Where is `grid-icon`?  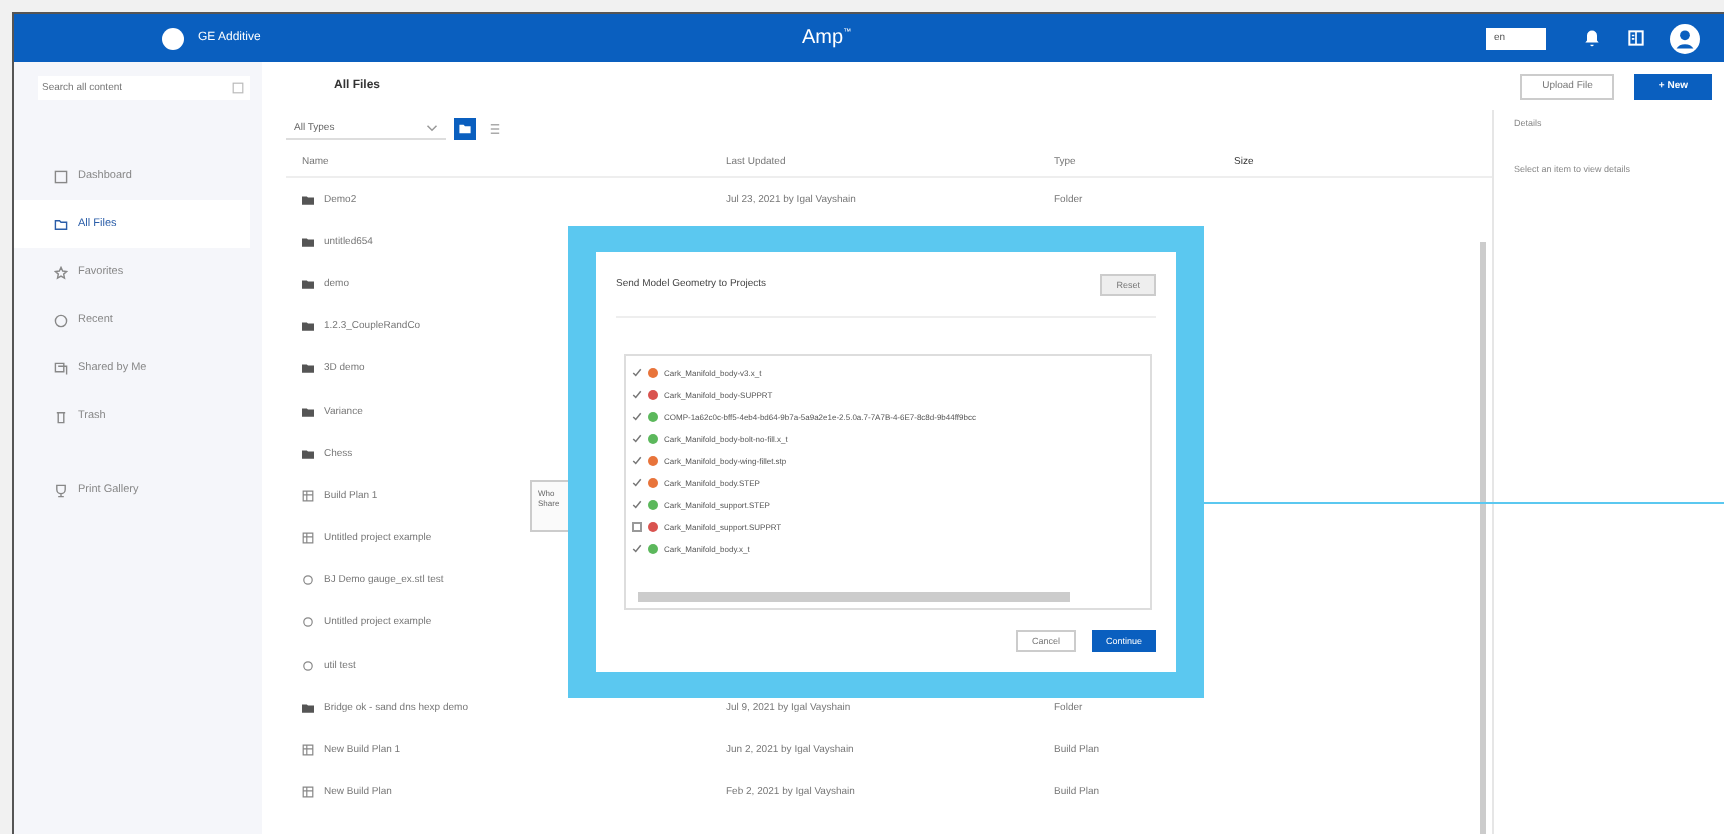
grid-icon is located at coordinates (61, 176).